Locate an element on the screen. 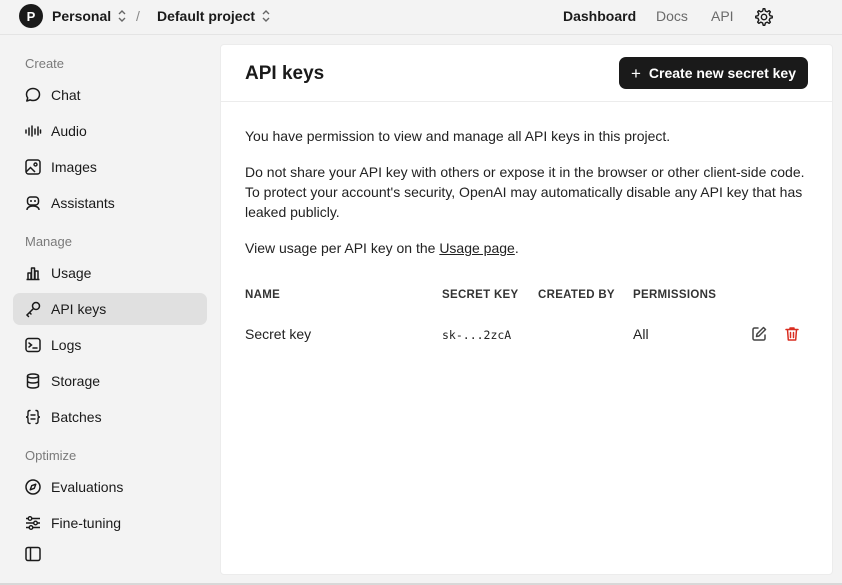 Image resolution: width=842 pixels, height=585 pixels. sidebar-item-chat: Chat is located at coordinates (110, 95).